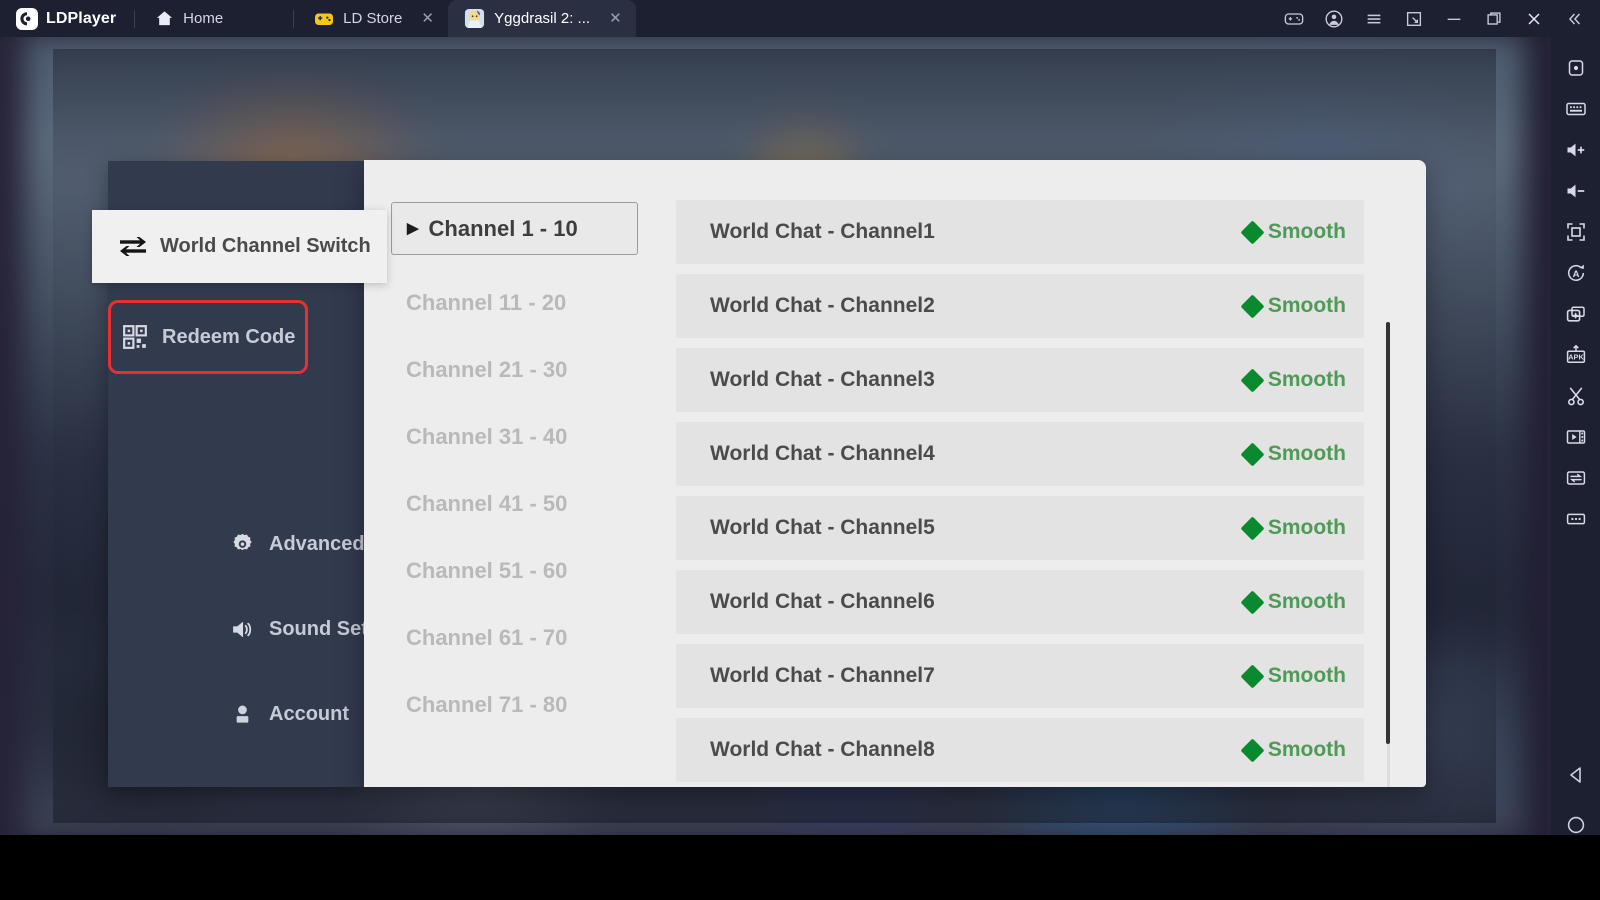 This screenshot has width=1600, height=900. Describe the element at coordinates (955, 18) in the screenshot. I see `titlebar-spacer` at that location.